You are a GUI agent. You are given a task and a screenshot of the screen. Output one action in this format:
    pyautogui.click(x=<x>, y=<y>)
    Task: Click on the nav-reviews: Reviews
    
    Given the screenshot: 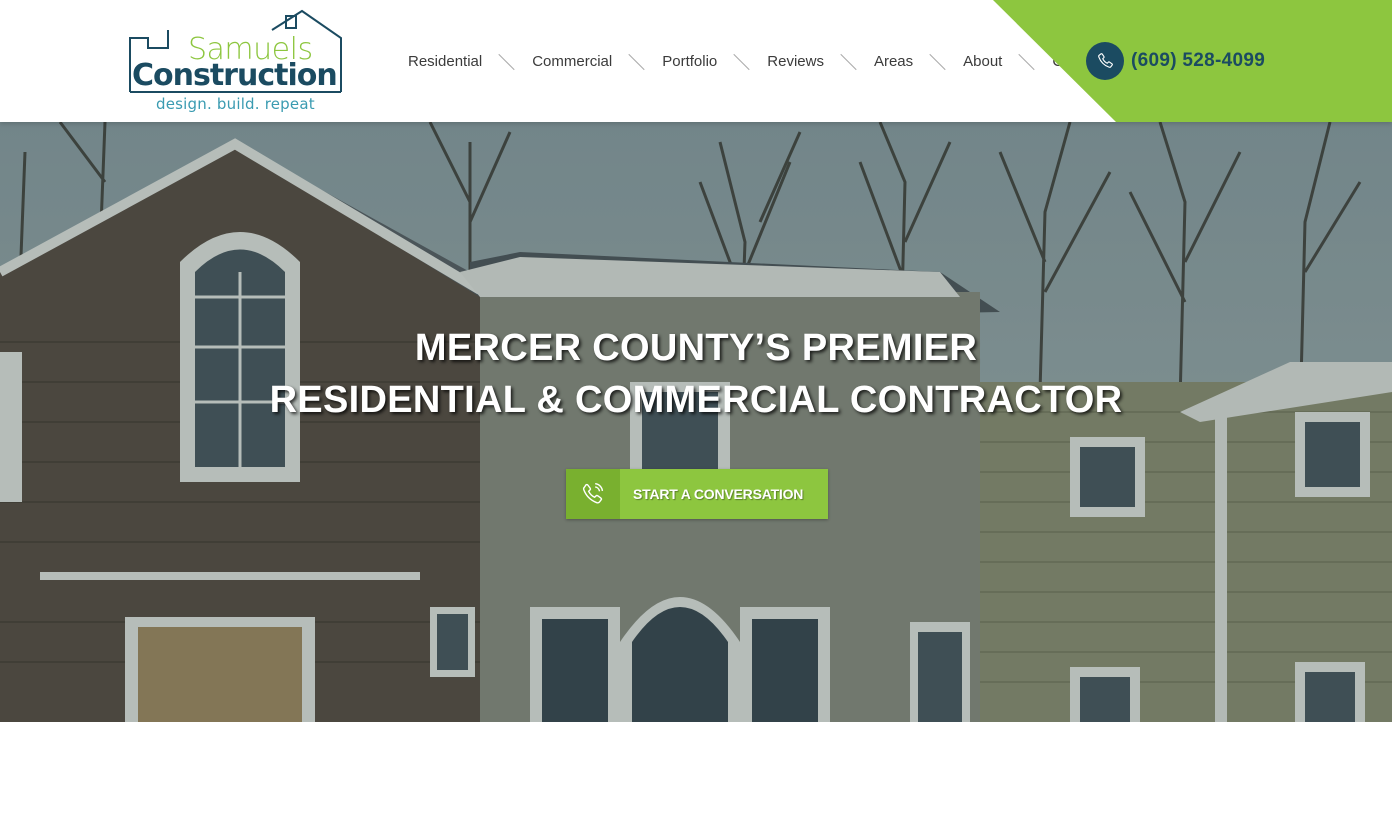 What is the action you would take?
    pyautogui.click(x=795, y=61)
    